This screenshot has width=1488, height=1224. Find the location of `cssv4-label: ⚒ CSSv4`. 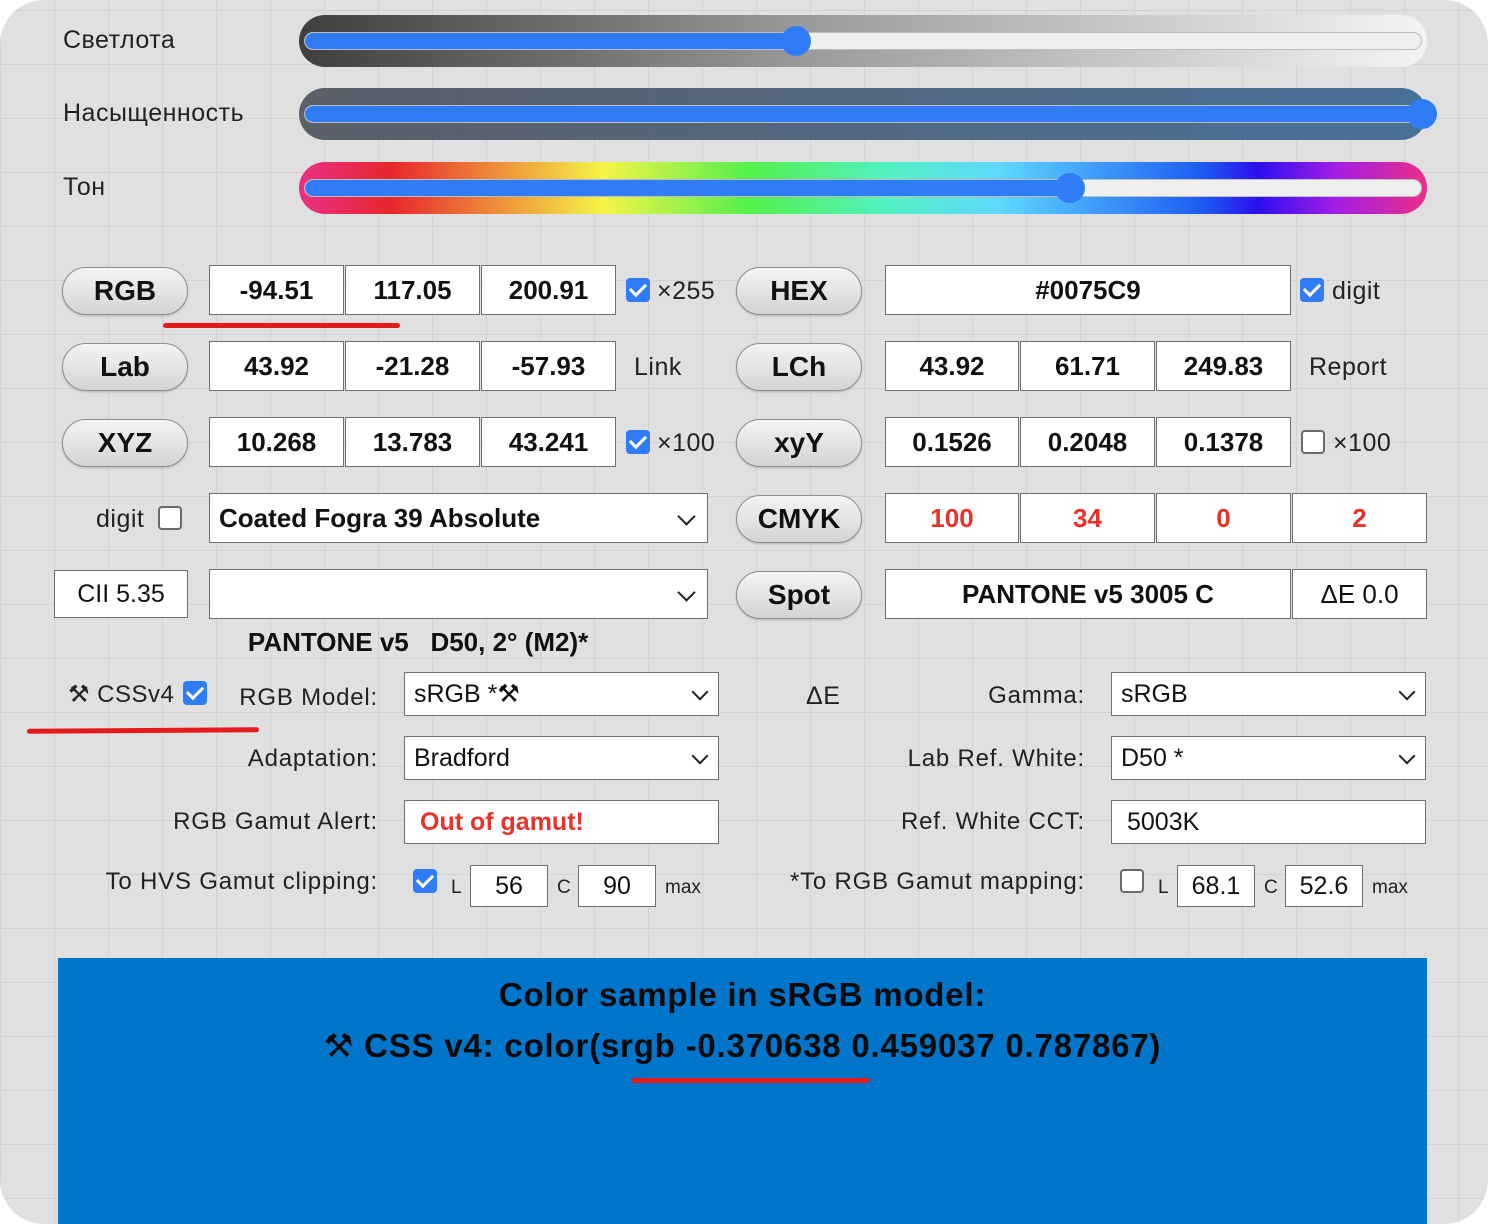

cssv4-label: ⚒ CSSv4 is located at coordinates (121, 694).